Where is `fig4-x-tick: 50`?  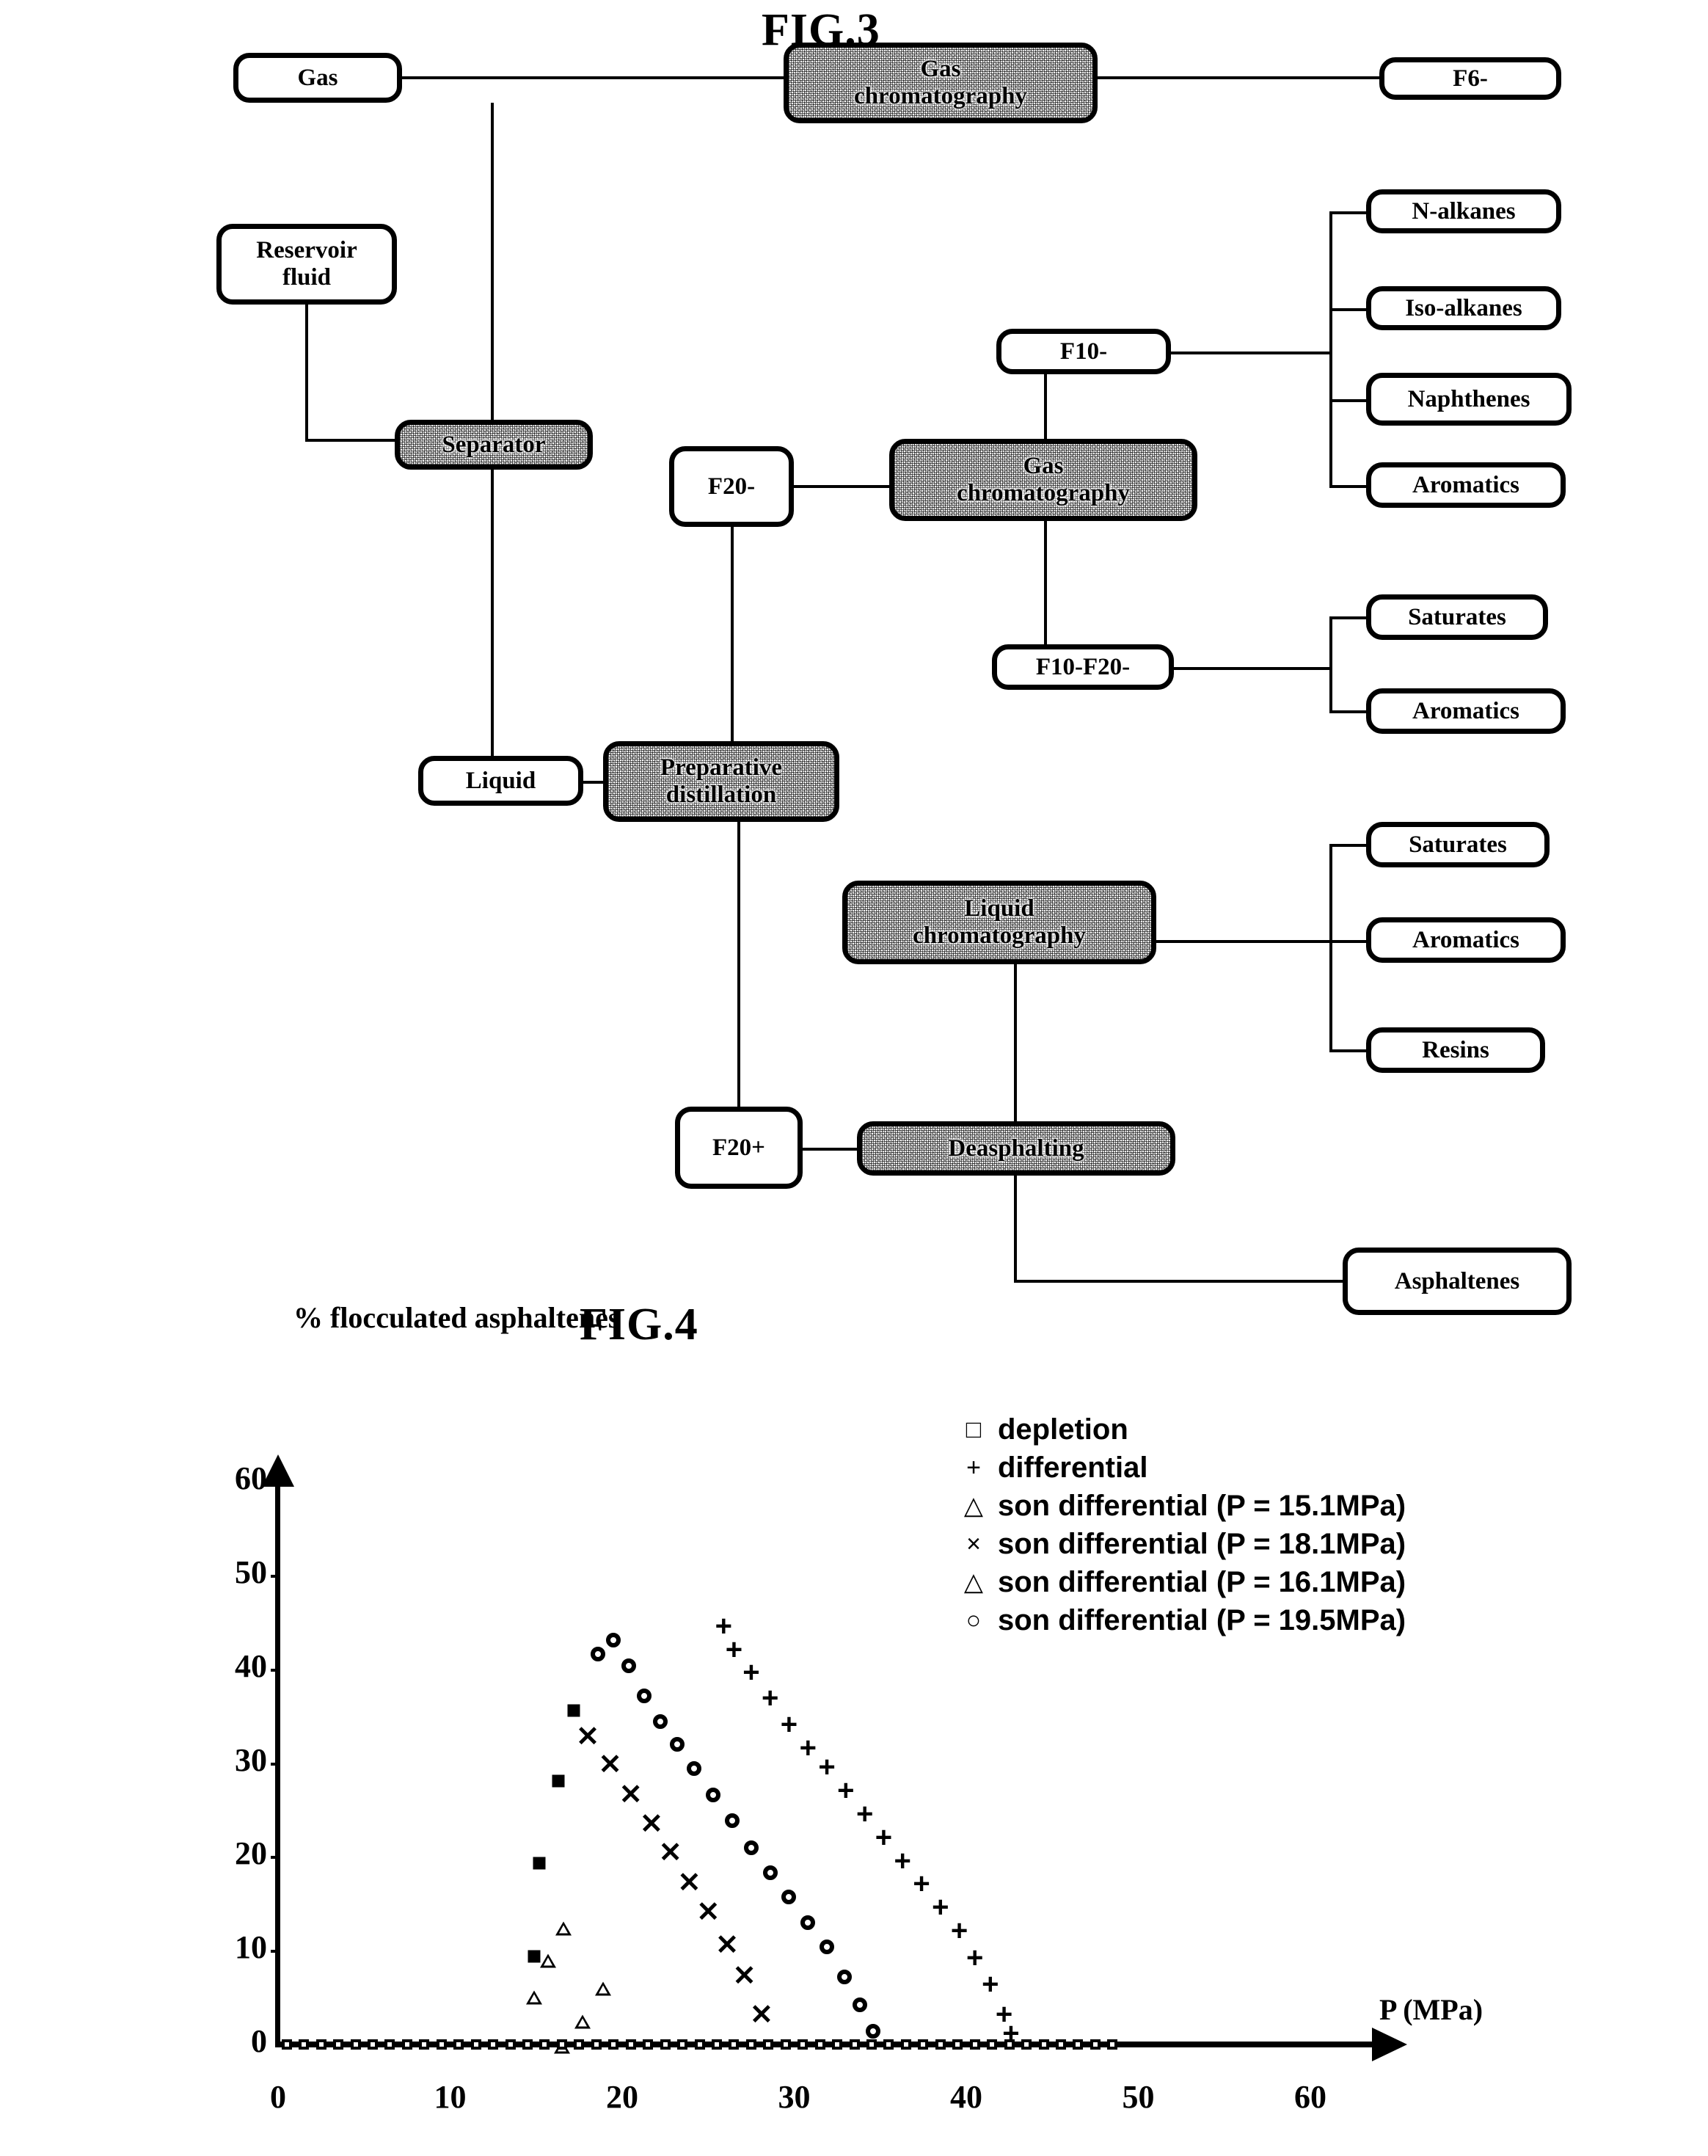
fig4-x-tick: 50 is located at coordinates (1138, 2097).